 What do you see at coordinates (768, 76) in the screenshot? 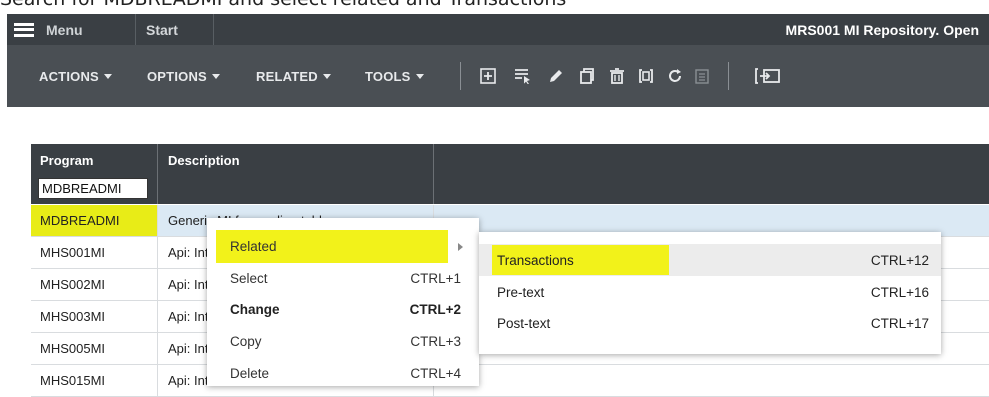
I see `export-icon` at bounding box center [768, 76].